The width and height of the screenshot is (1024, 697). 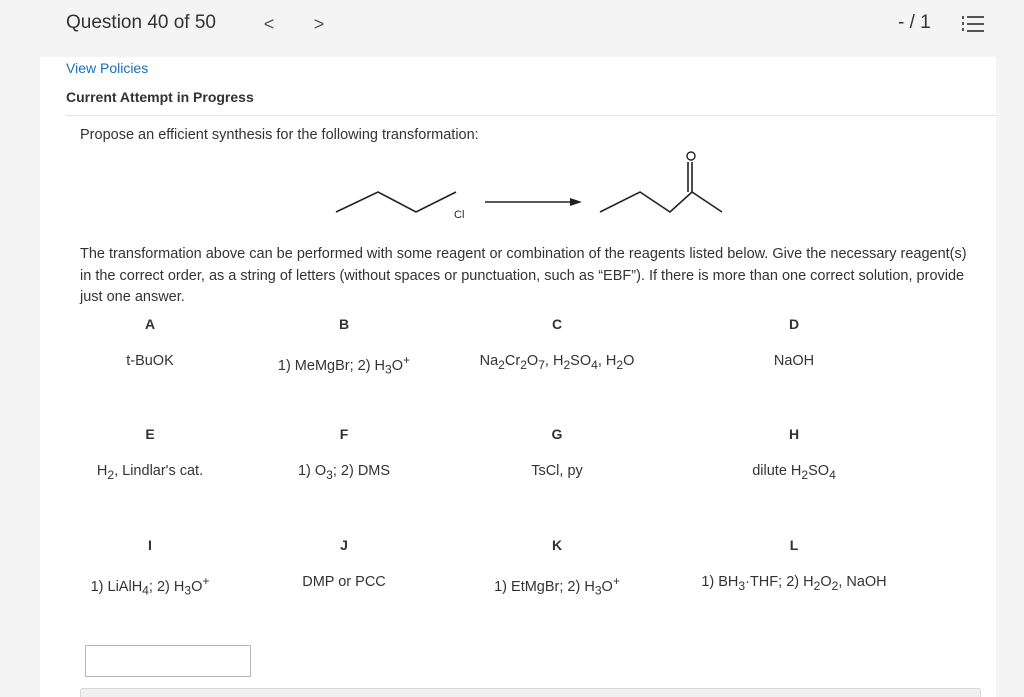 I want to click on left-margin, so click(x=20, y=377).